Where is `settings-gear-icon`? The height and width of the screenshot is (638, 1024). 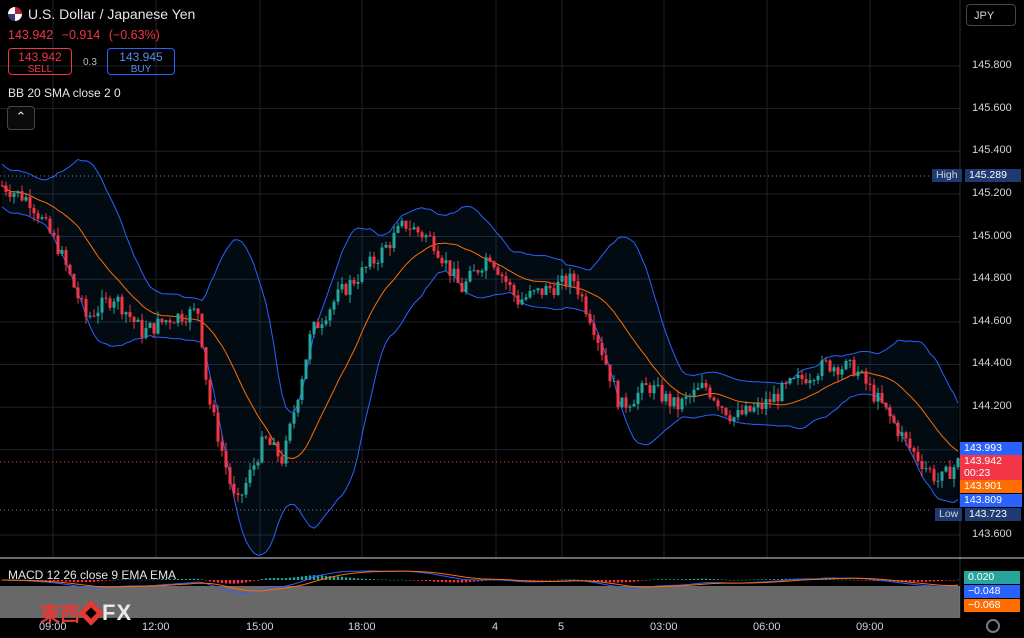 settings-gear-icon is located at coordinates (993, 626).